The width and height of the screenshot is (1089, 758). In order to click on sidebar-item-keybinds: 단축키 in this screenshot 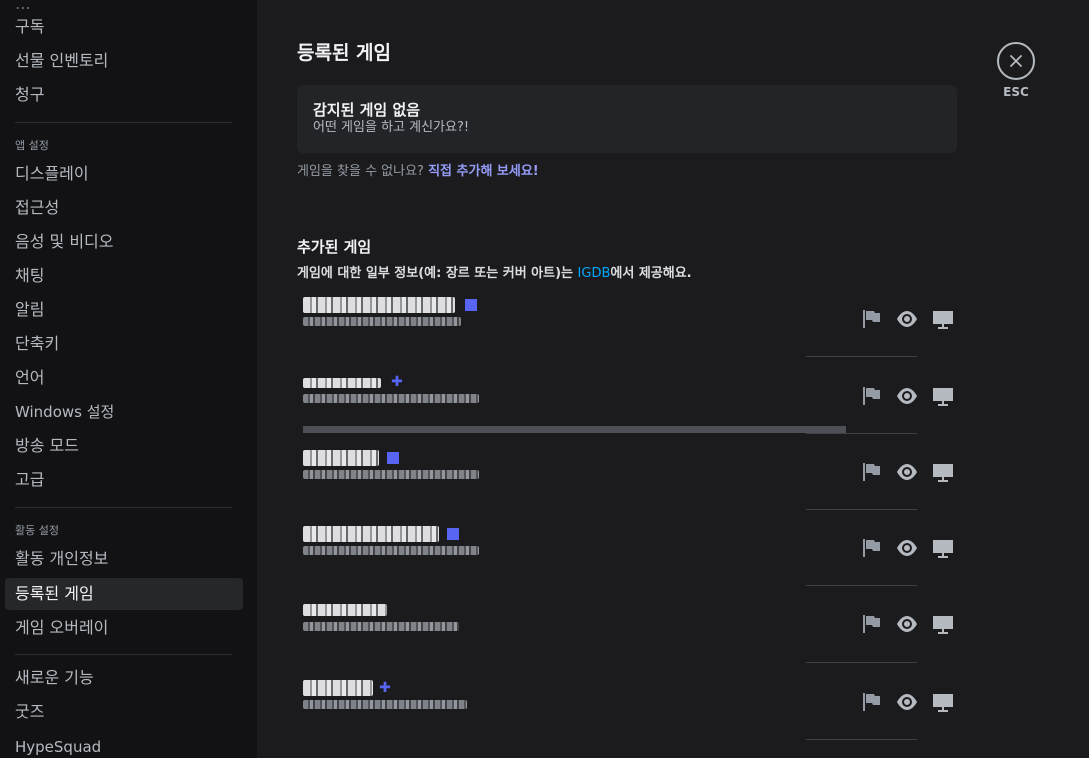, I will do `click(124, 344)`.